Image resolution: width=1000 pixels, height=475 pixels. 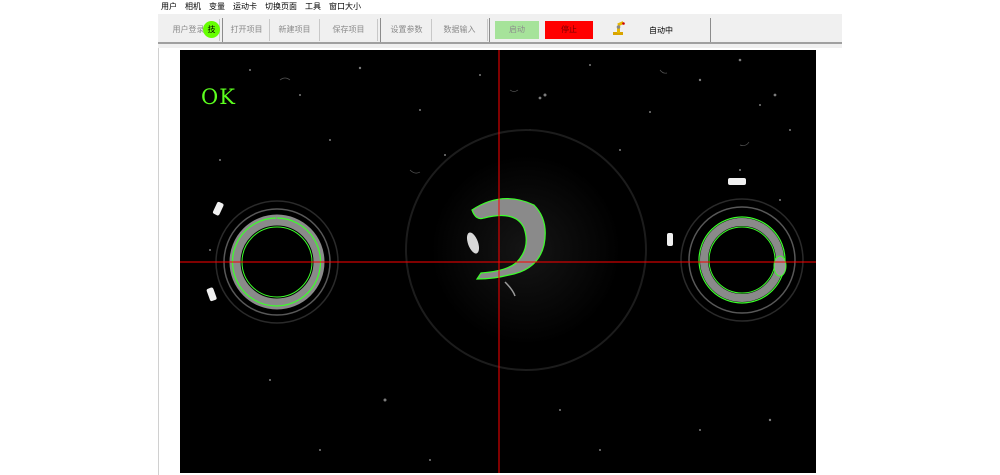 I want to click on user-login-label: 用户登录, so click(x=188, y=29).